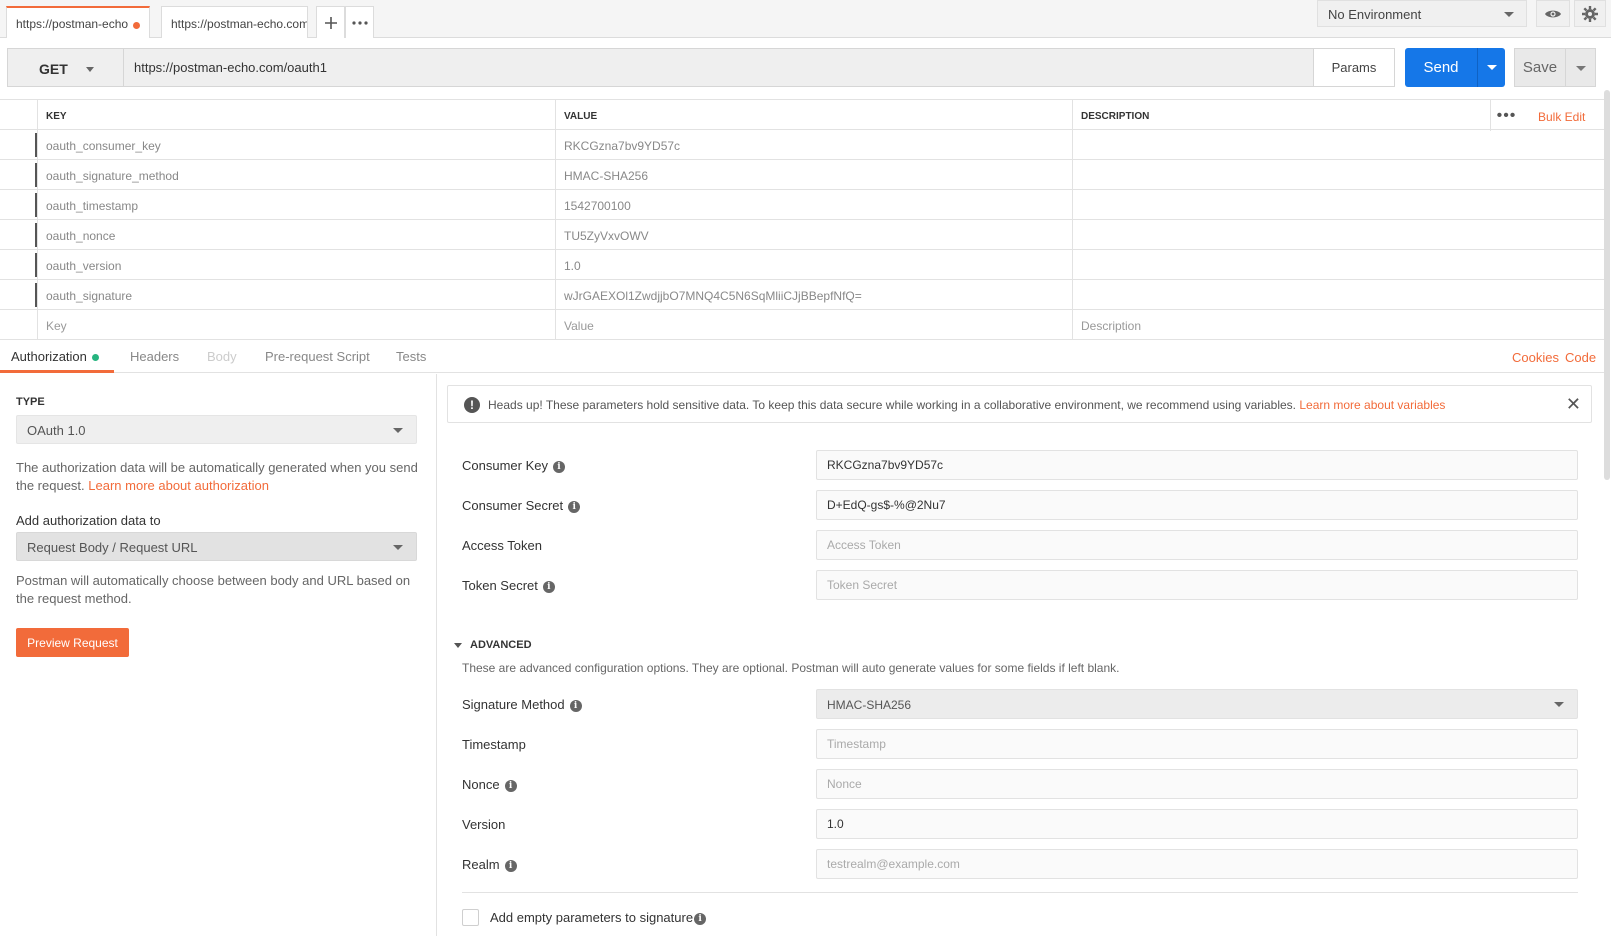  Describe the element at coordinates (472, 405) in the screenshot. I see `alert-icon: !` at that location.